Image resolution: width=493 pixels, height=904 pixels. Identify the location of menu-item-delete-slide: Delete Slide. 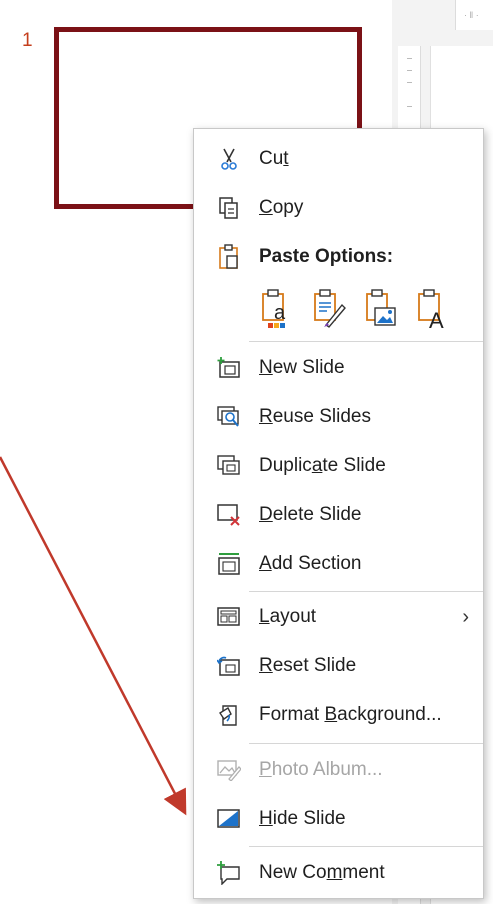
(338, 515).